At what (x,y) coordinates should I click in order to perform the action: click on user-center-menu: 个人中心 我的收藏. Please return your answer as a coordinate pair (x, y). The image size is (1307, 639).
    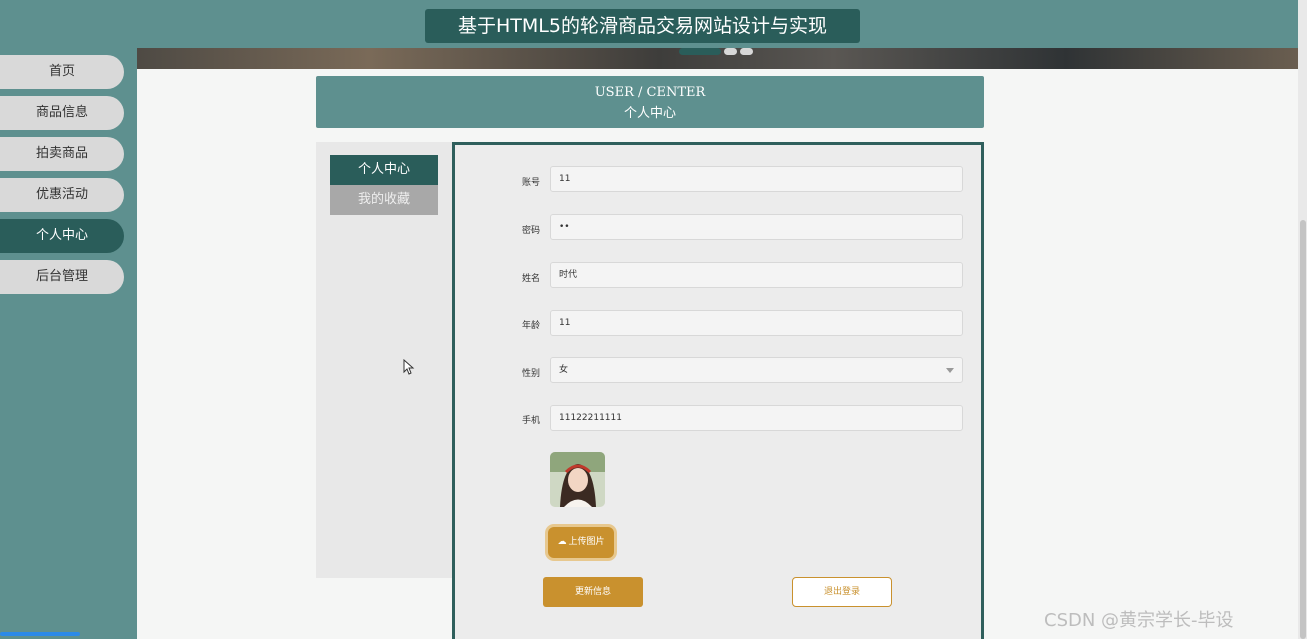
    Looking at the image, I should click on (384, 360).